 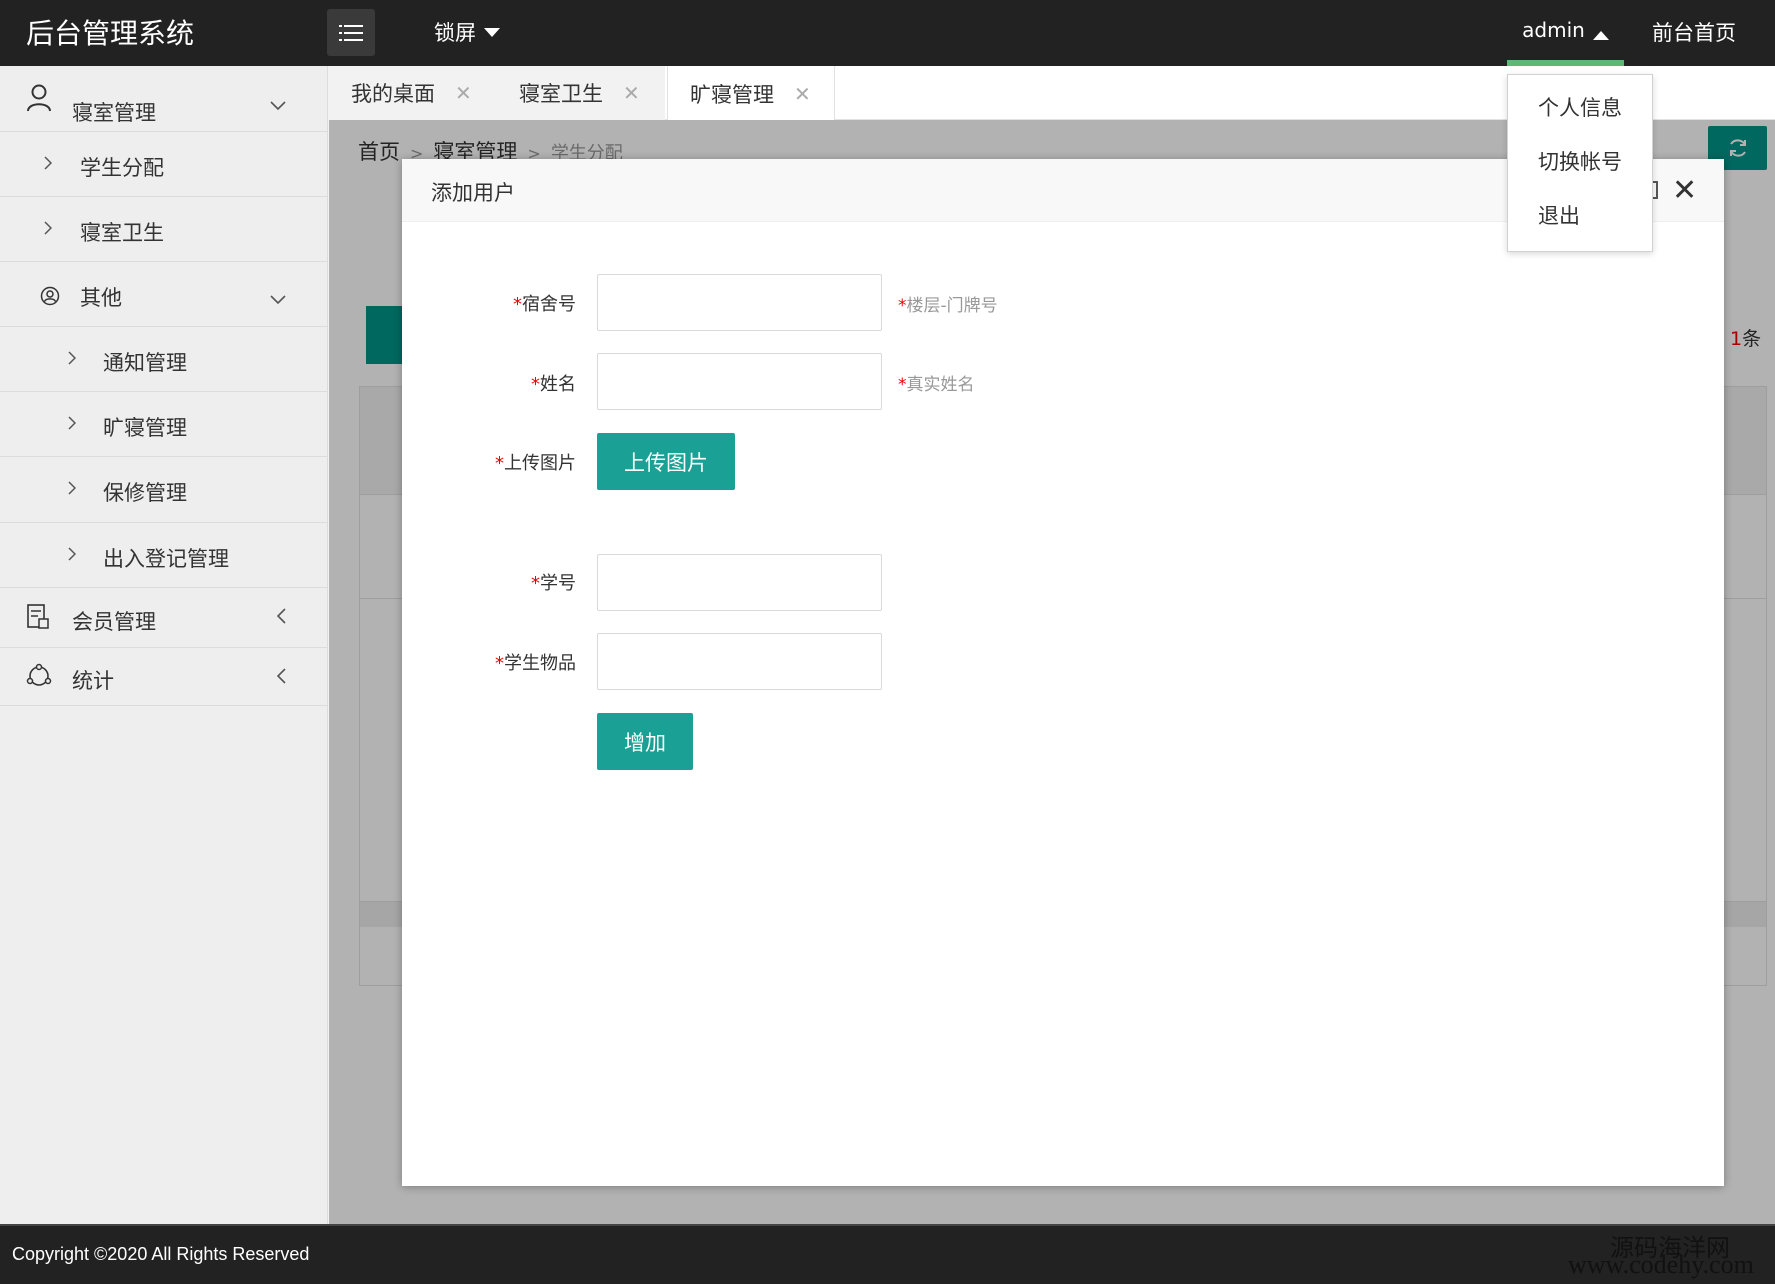 I want to click on tab-my-desktop: 我的桌面 ✕, so click(x=413, y=93).